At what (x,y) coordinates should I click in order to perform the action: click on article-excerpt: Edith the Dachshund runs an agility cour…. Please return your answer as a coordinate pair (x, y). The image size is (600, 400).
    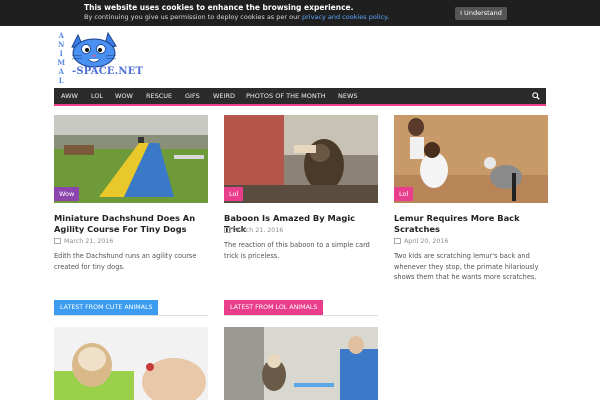
    Looking at the image, I should click on (125, 261).